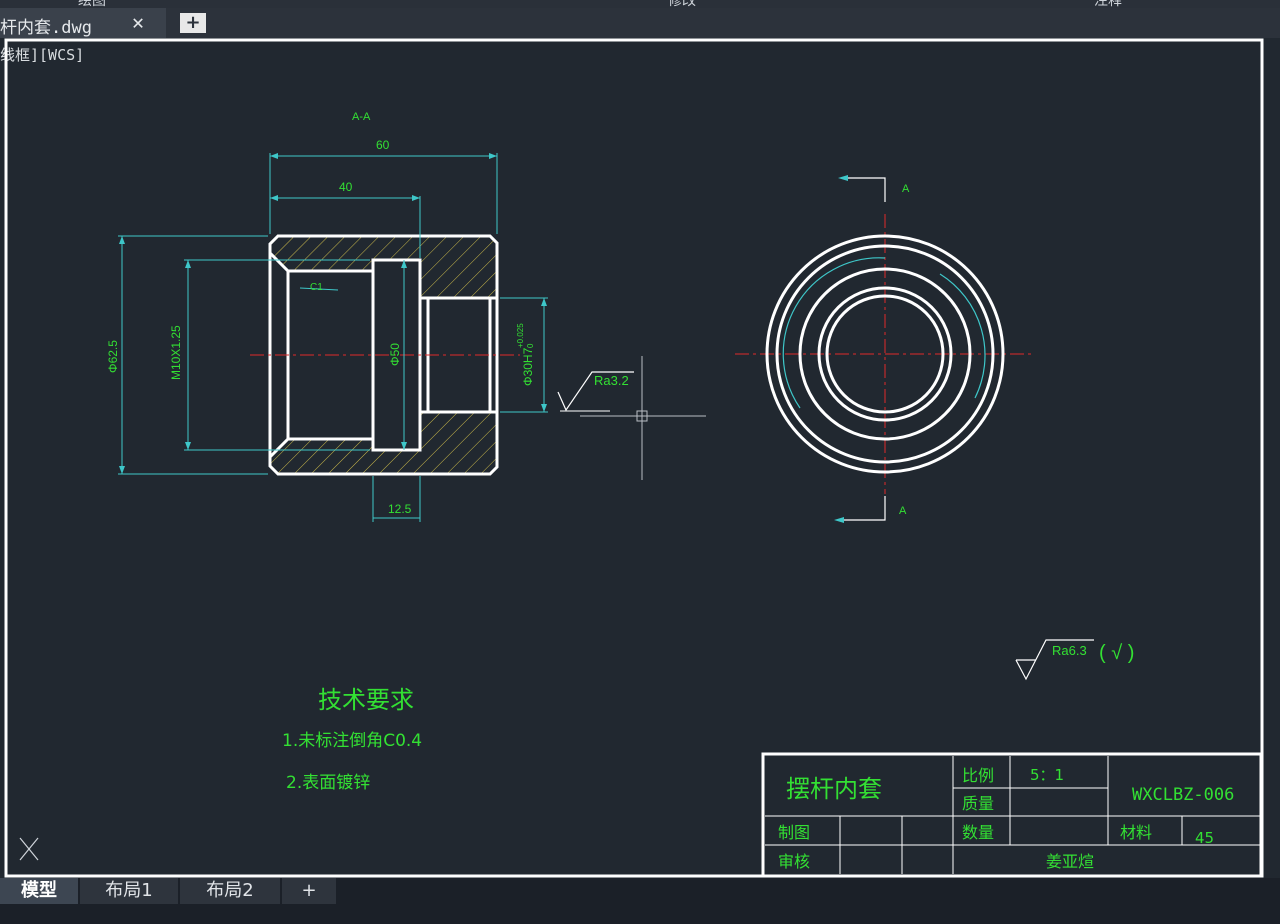 This screenshot has width=1280, height=924. I want to click on part-name: 摆杆内套, so click(834, 789).